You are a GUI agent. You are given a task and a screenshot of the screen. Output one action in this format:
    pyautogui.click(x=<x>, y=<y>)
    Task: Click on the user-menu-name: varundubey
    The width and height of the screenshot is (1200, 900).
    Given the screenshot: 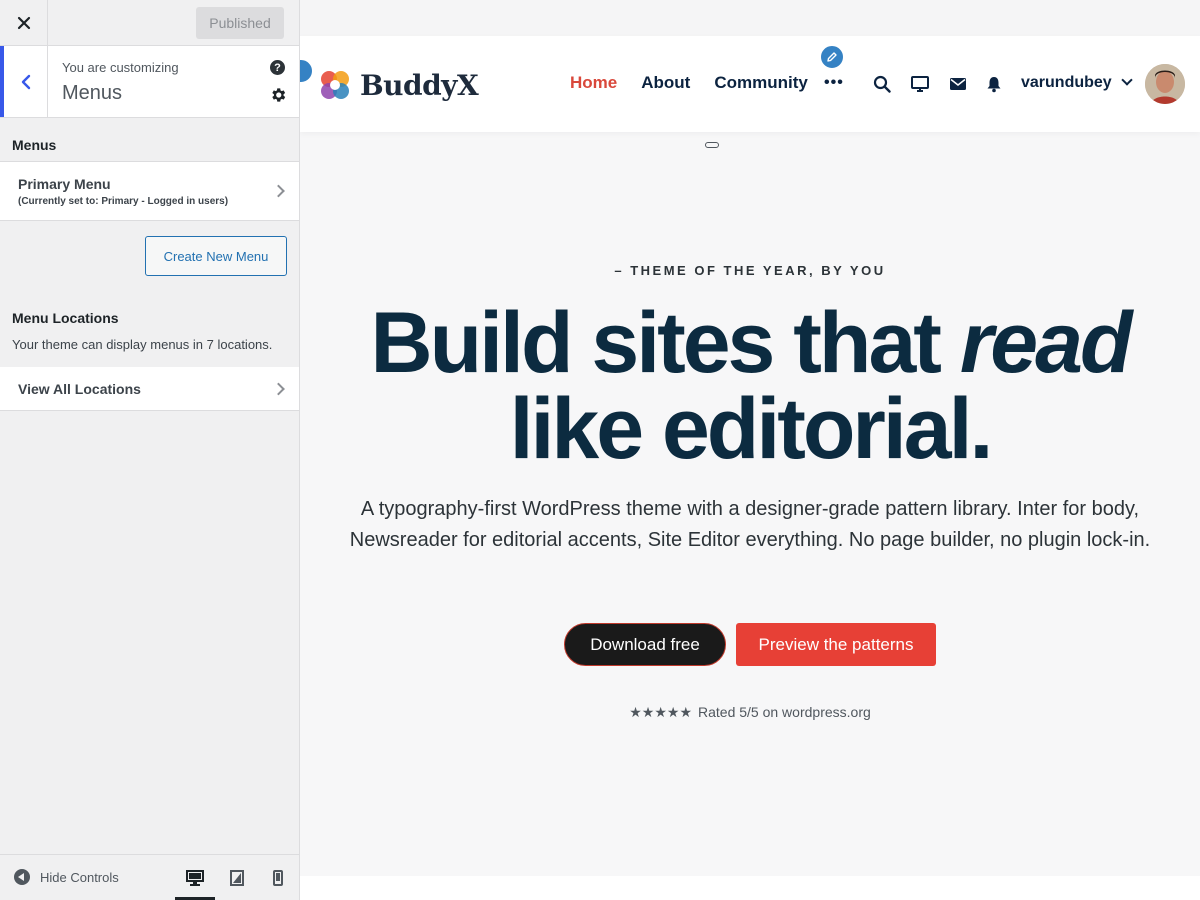 What is the action you would take?
    pyautogui.click(x=1066, y=83)
    